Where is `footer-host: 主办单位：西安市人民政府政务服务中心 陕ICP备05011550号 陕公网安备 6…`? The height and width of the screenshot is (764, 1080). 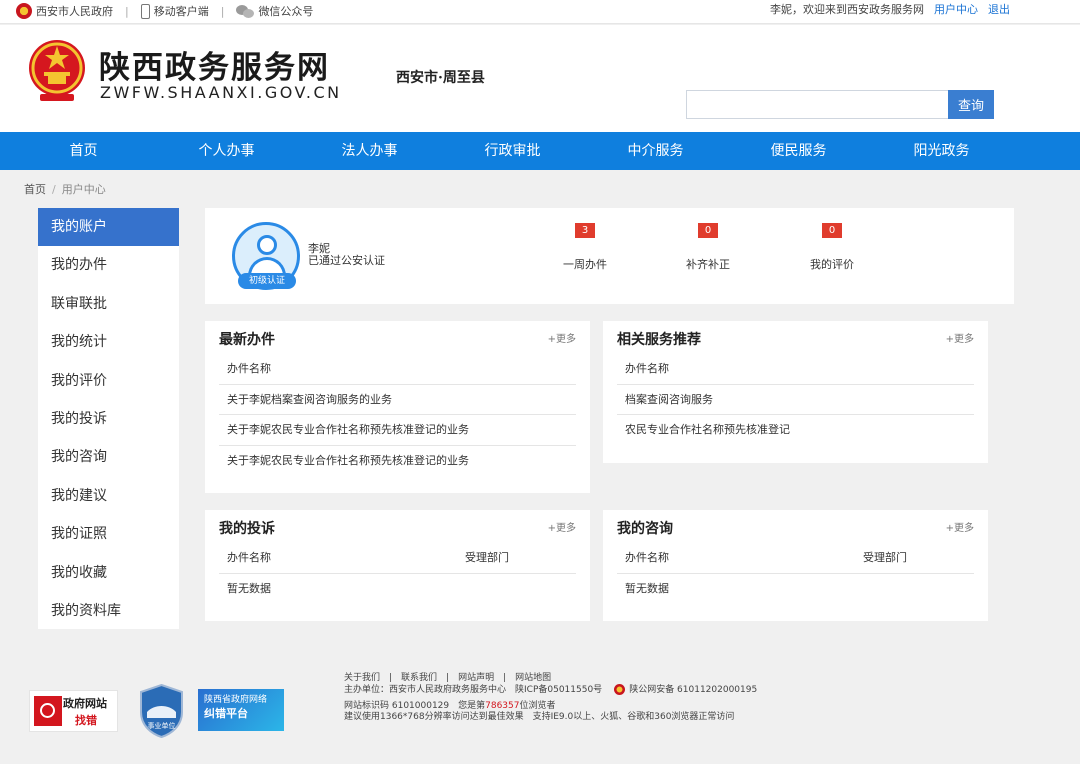 footer-host: 主办单位：西安市人民政府政务服务中心 陕ICP备05011550号 陕公网安备 6… is located at coordinates (551, 689).